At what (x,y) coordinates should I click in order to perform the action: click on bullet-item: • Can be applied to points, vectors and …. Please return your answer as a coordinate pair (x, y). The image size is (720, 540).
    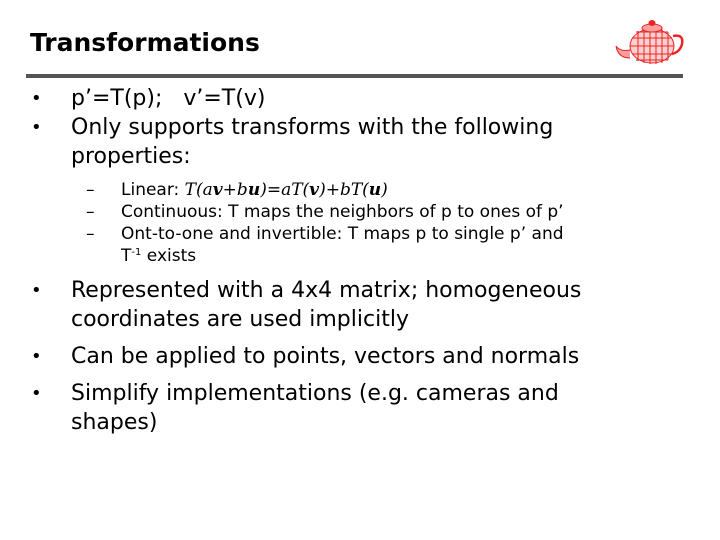
    Looking at the image, I should click on (305, 356).